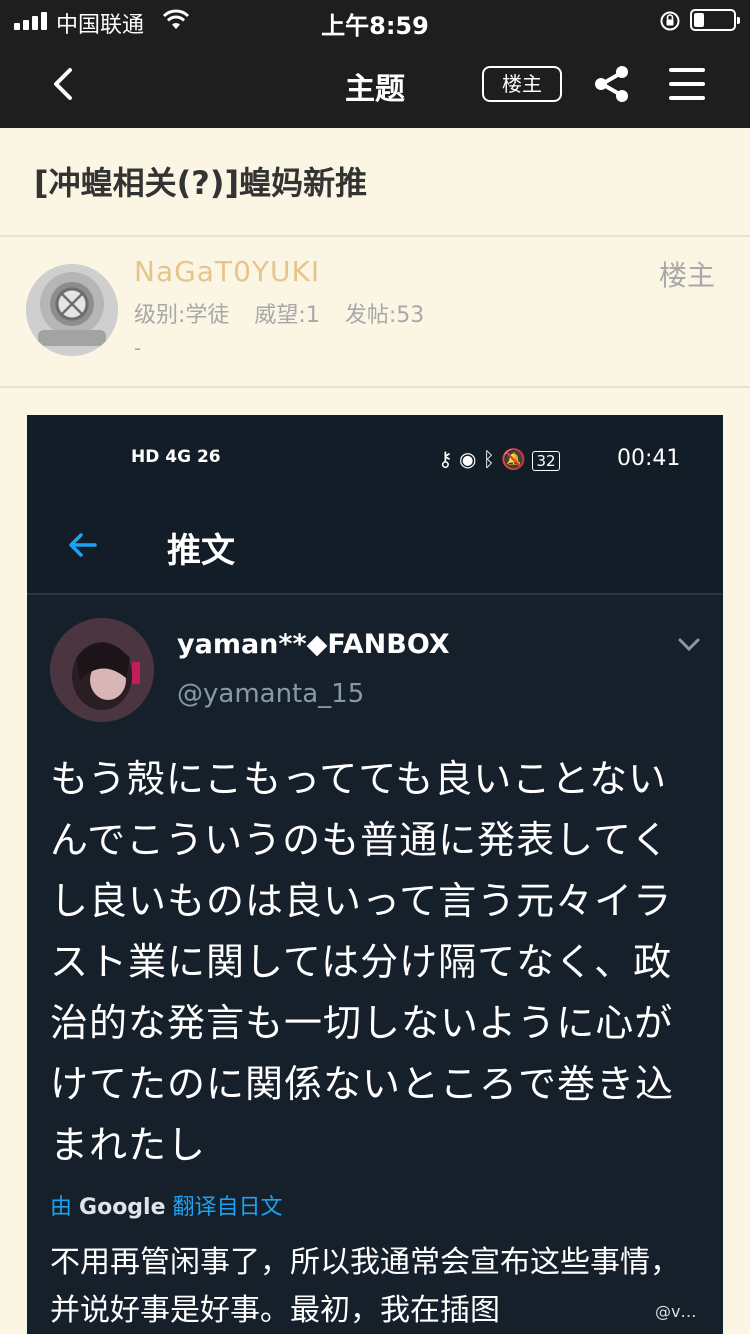 The image size is (750, 1334). Describe the element at coordinates (61, 1207) in the screenshot. I see `translated-prefix: 由` at that location.